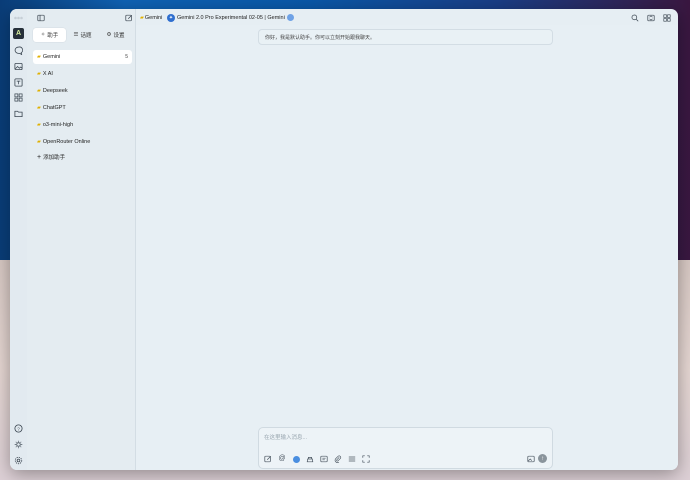  I want to click on assistant-label: ChatGPT, so click(54, 108).